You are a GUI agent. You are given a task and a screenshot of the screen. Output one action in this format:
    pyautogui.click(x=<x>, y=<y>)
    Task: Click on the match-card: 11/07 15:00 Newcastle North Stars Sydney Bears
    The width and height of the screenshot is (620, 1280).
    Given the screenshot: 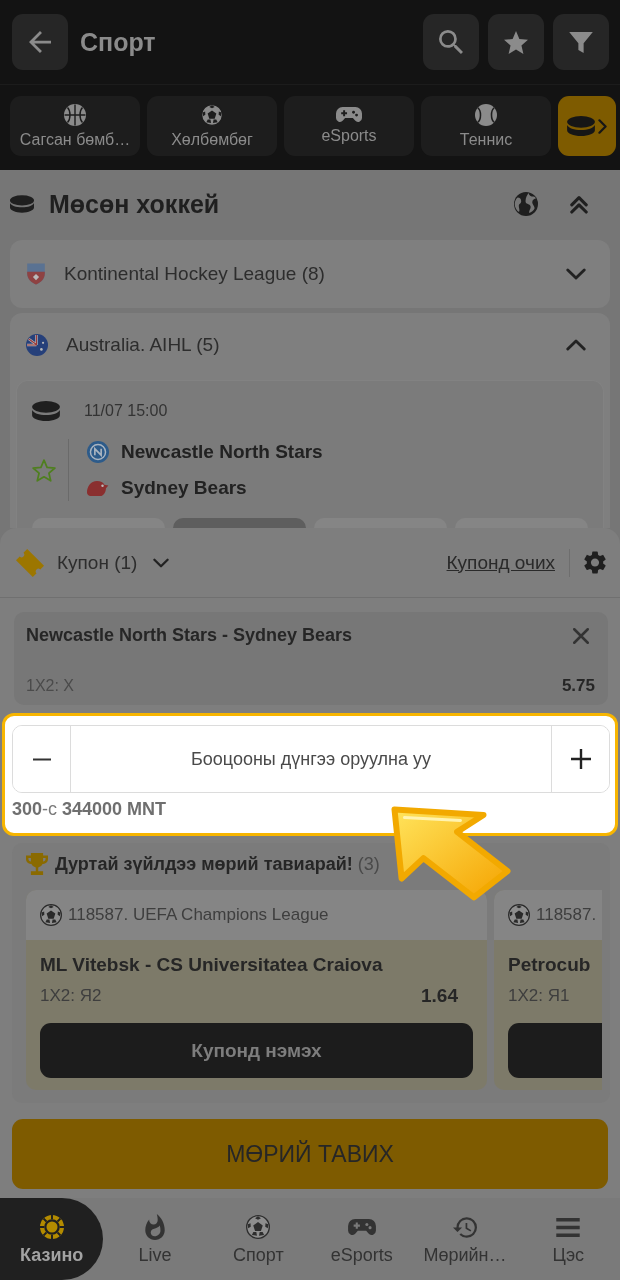 What is the action you would take?
    pyautogui.click(x=310, y=454)
    